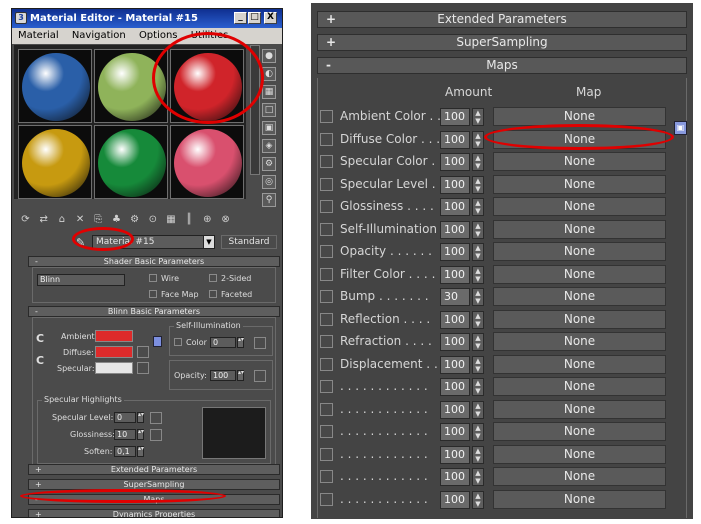 This screenshot has height=524, width=701. Describe the element at coordinates (270, 18) in the screenshot. I see `close-button: X` at that location.